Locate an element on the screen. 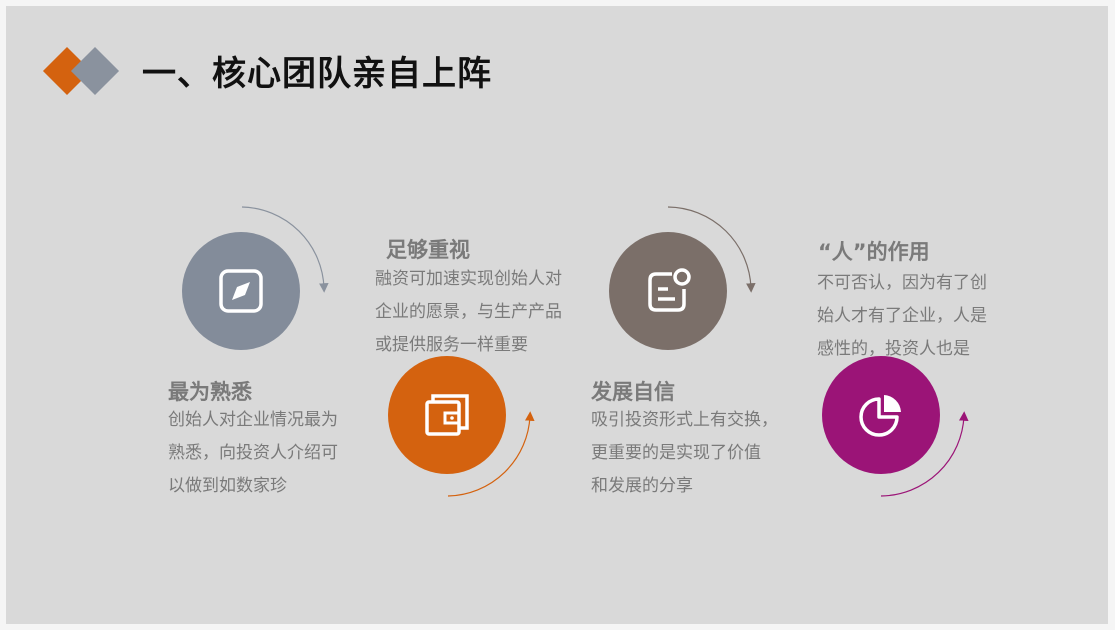 This screenshot has width=1115, height=630. item-2-body: 融资可加速实现创始人对 企业的愿景，与生产产品 或提供服务一样重要 is located at coordinates (468, 312).